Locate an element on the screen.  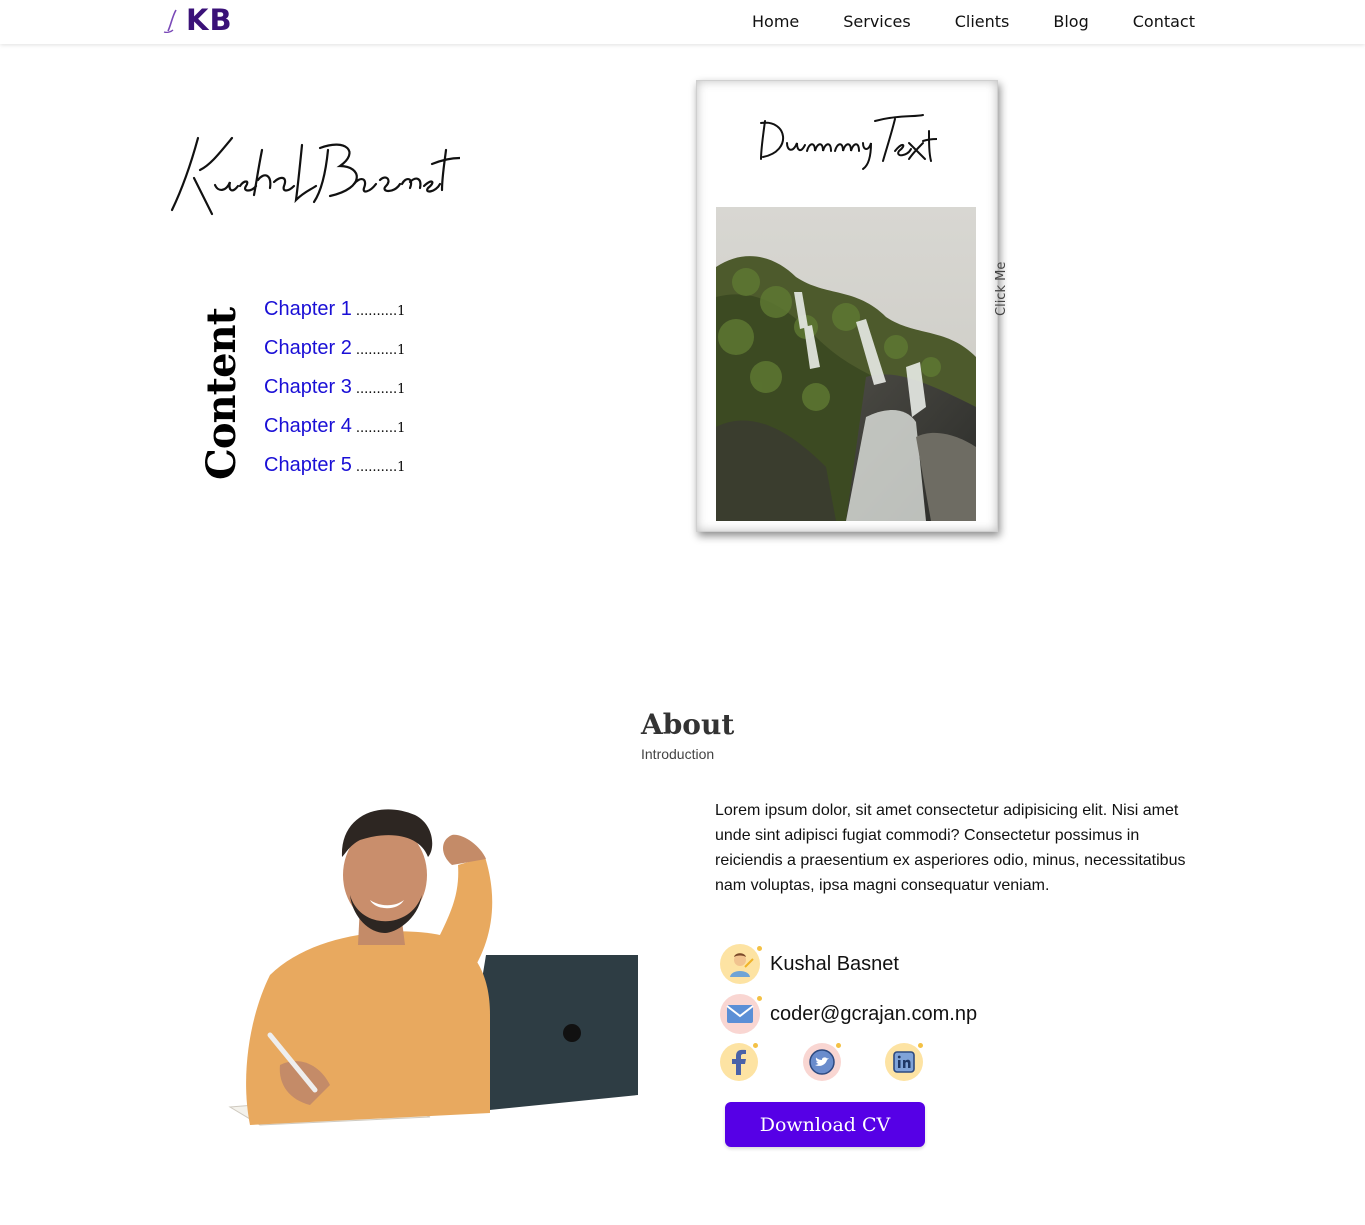
mail-icon is located at coordinates (741, 1014).